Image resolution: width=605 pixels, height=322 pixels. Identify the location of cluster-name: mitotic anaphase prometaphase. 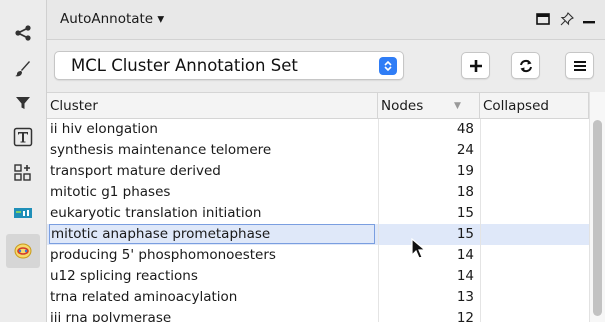
(212, 234).